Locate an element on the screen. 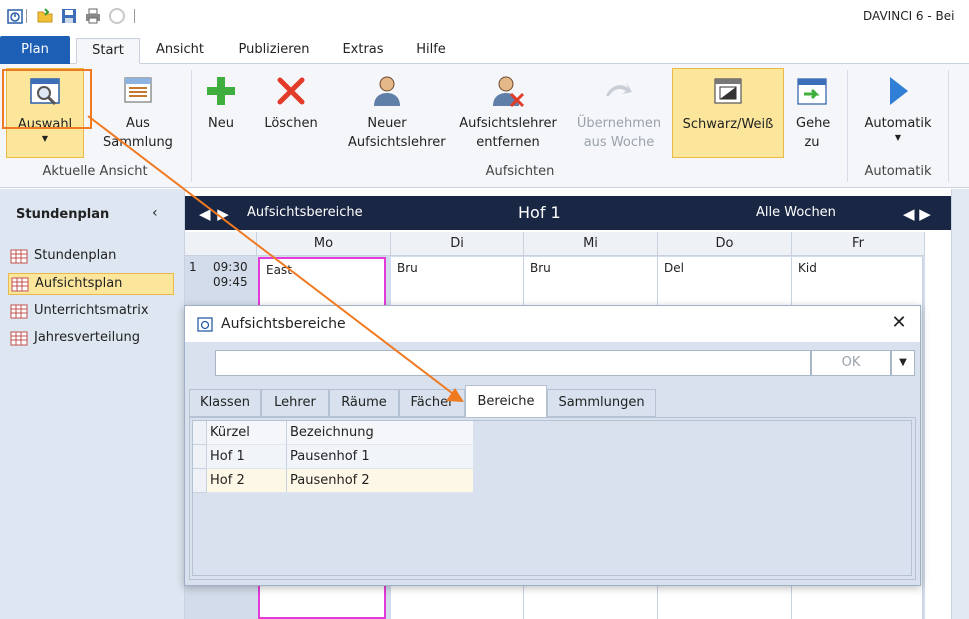 The image size is (969, 619). weeks-label: Alle Wochen is located at coordinates (796, 212).